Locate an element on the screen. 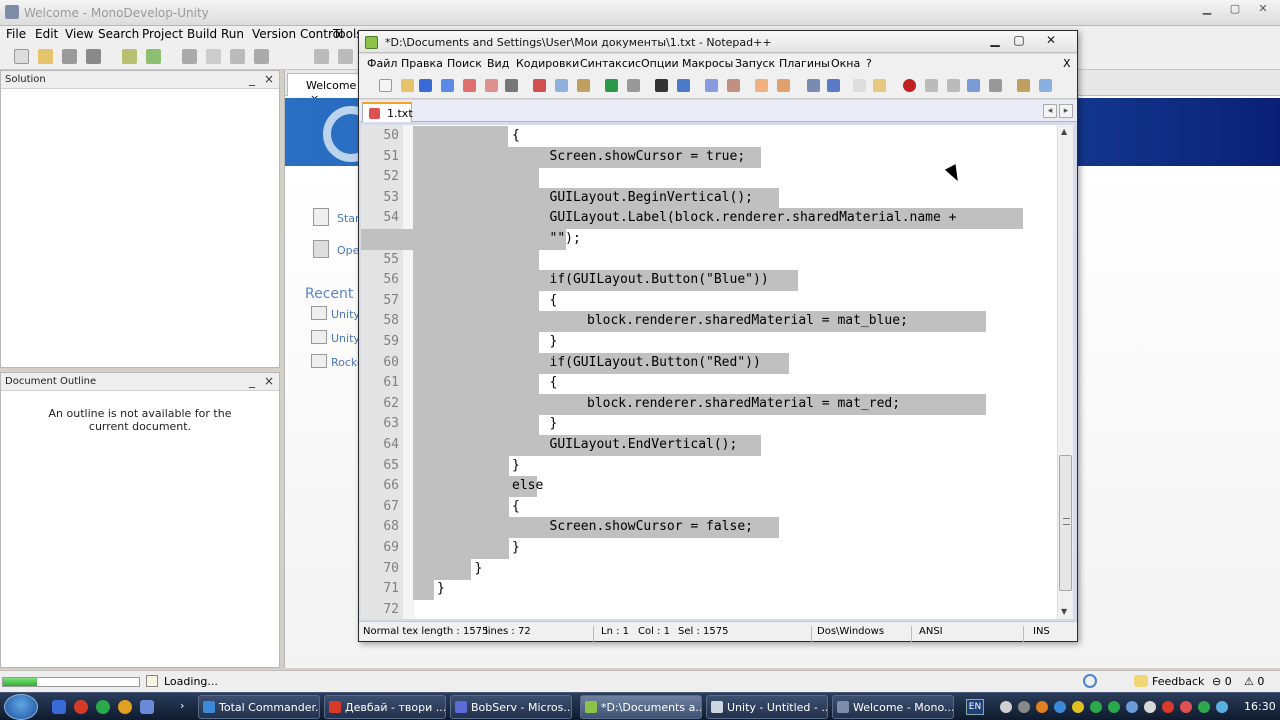 The width and height of the screenshot is (1280, 720). delete-icon is located at coordinates (261, 56).